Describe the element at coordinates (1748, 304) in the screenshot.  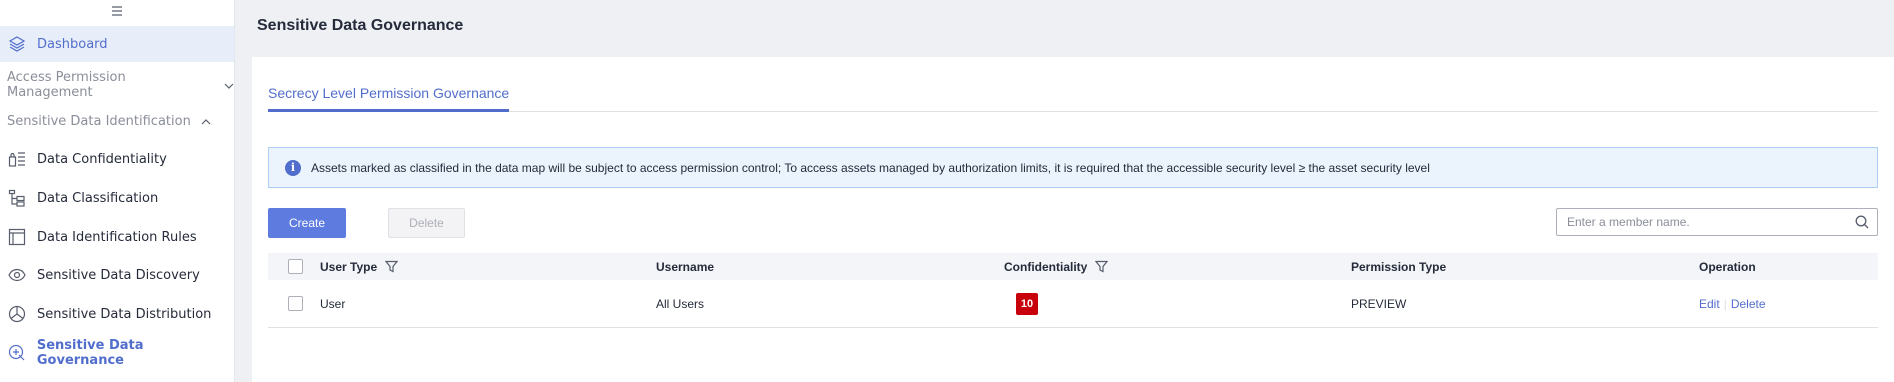
I see `delete-link: Delete` at that location.